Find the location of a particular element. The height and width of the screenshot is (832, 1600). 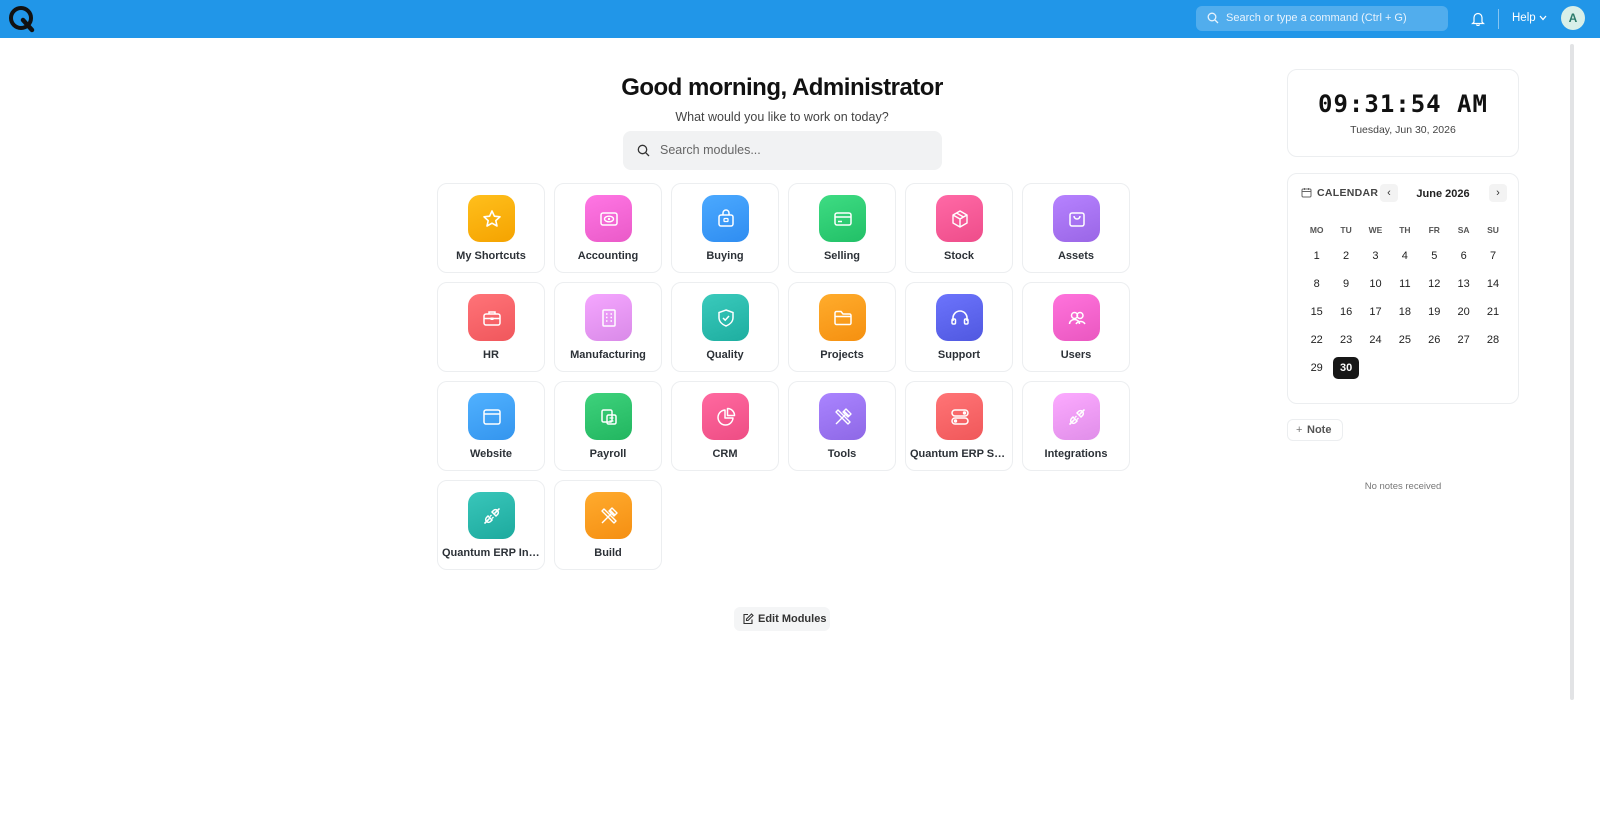

module-label: Payroll is located at coordinates (608, 454).